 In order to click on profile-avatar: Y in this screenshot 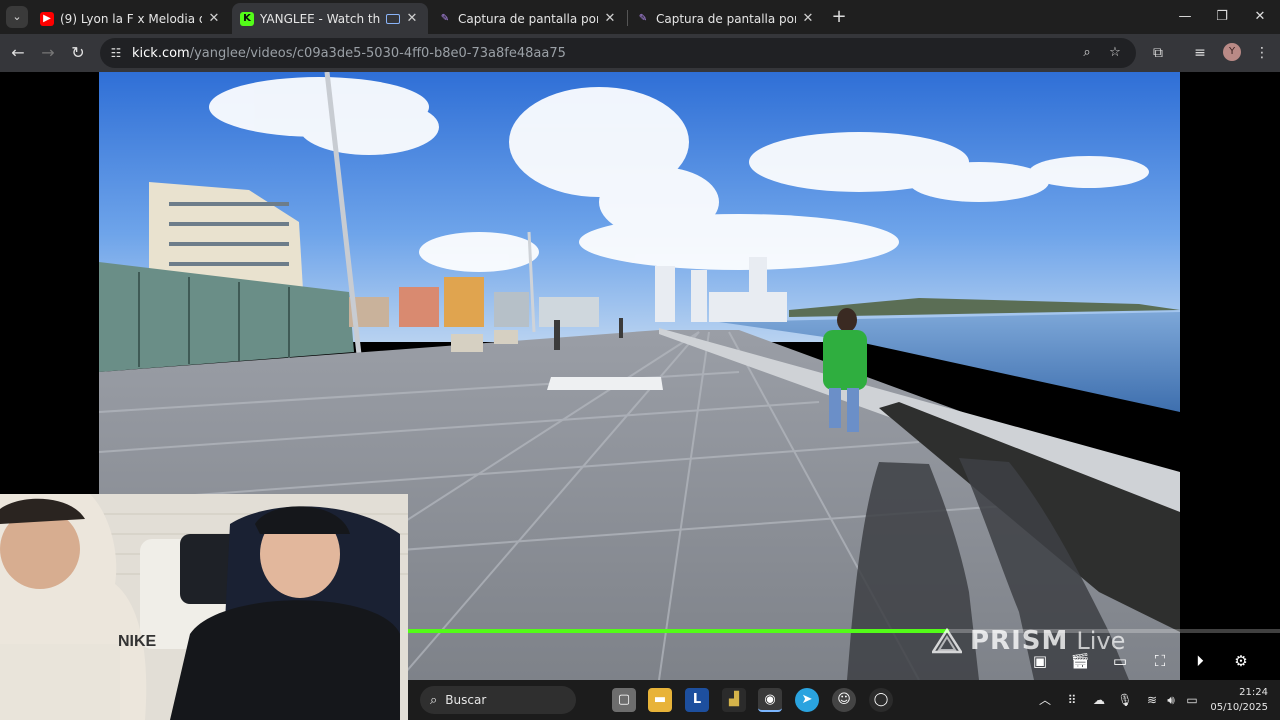, I will do `click(1232, 52)`.